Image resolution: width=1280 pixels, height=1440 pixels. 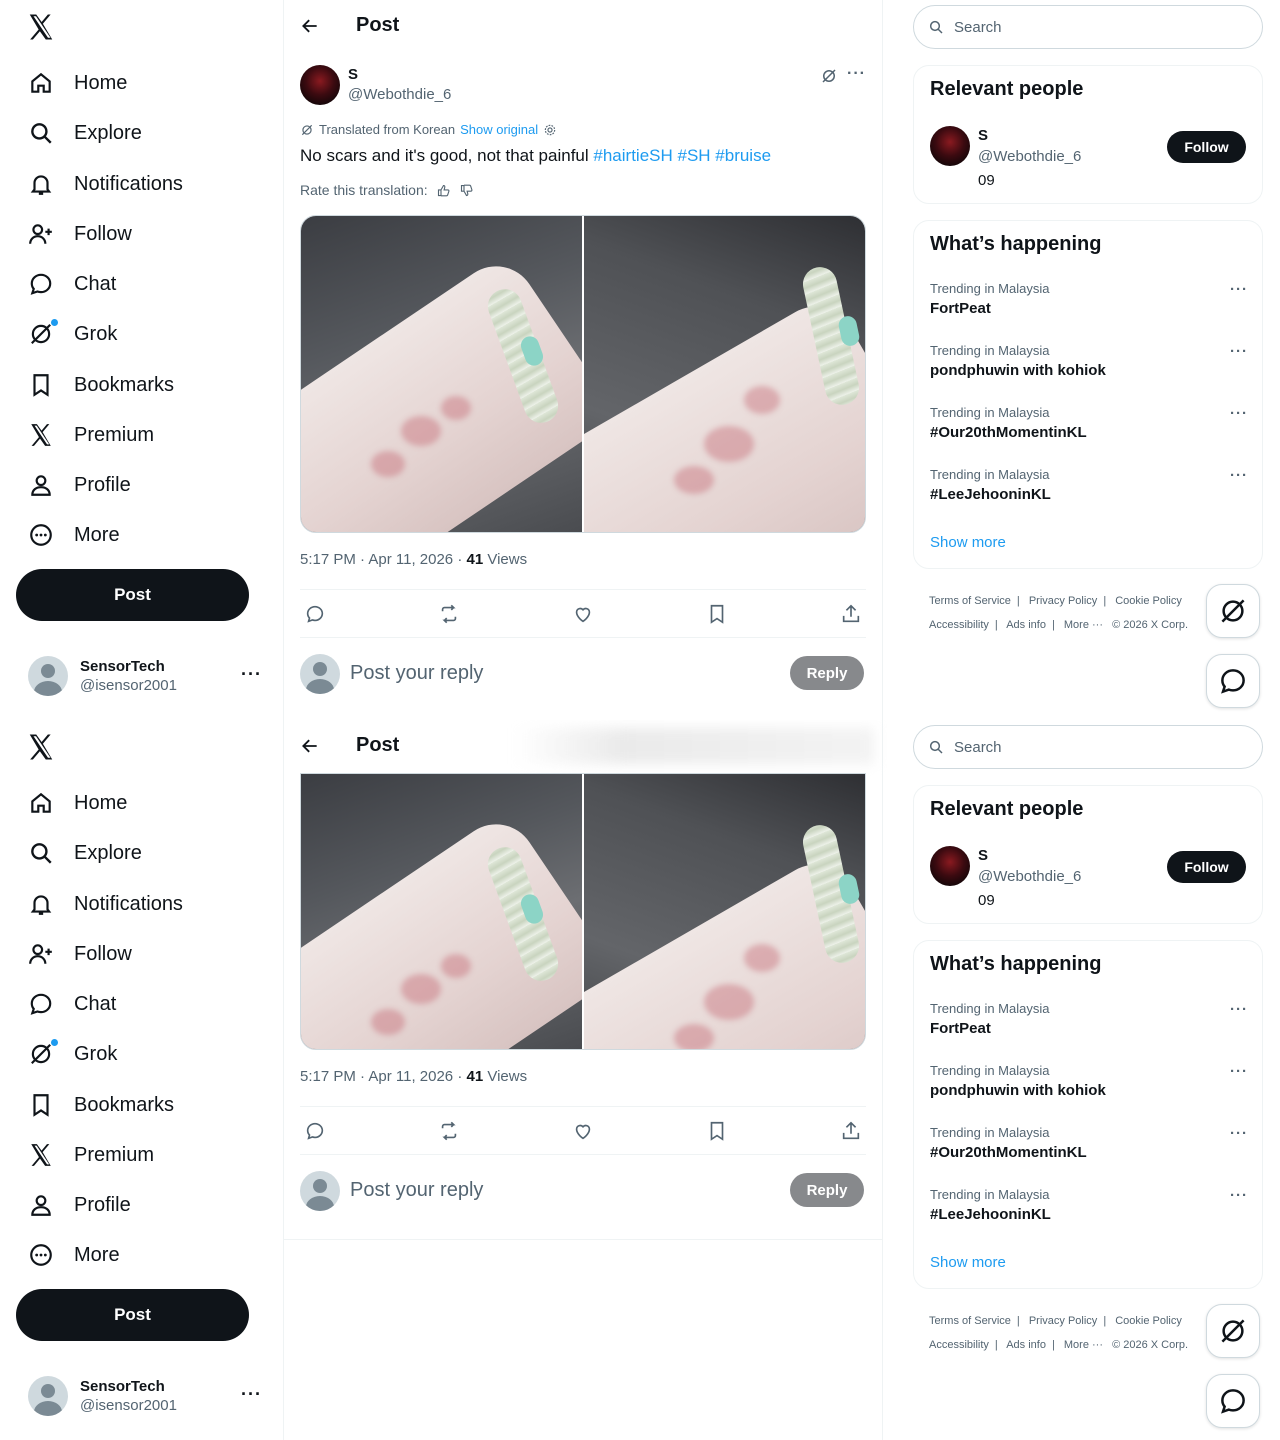 I want to click on nav-item-explore: Explore, so click(x=136, y=853).